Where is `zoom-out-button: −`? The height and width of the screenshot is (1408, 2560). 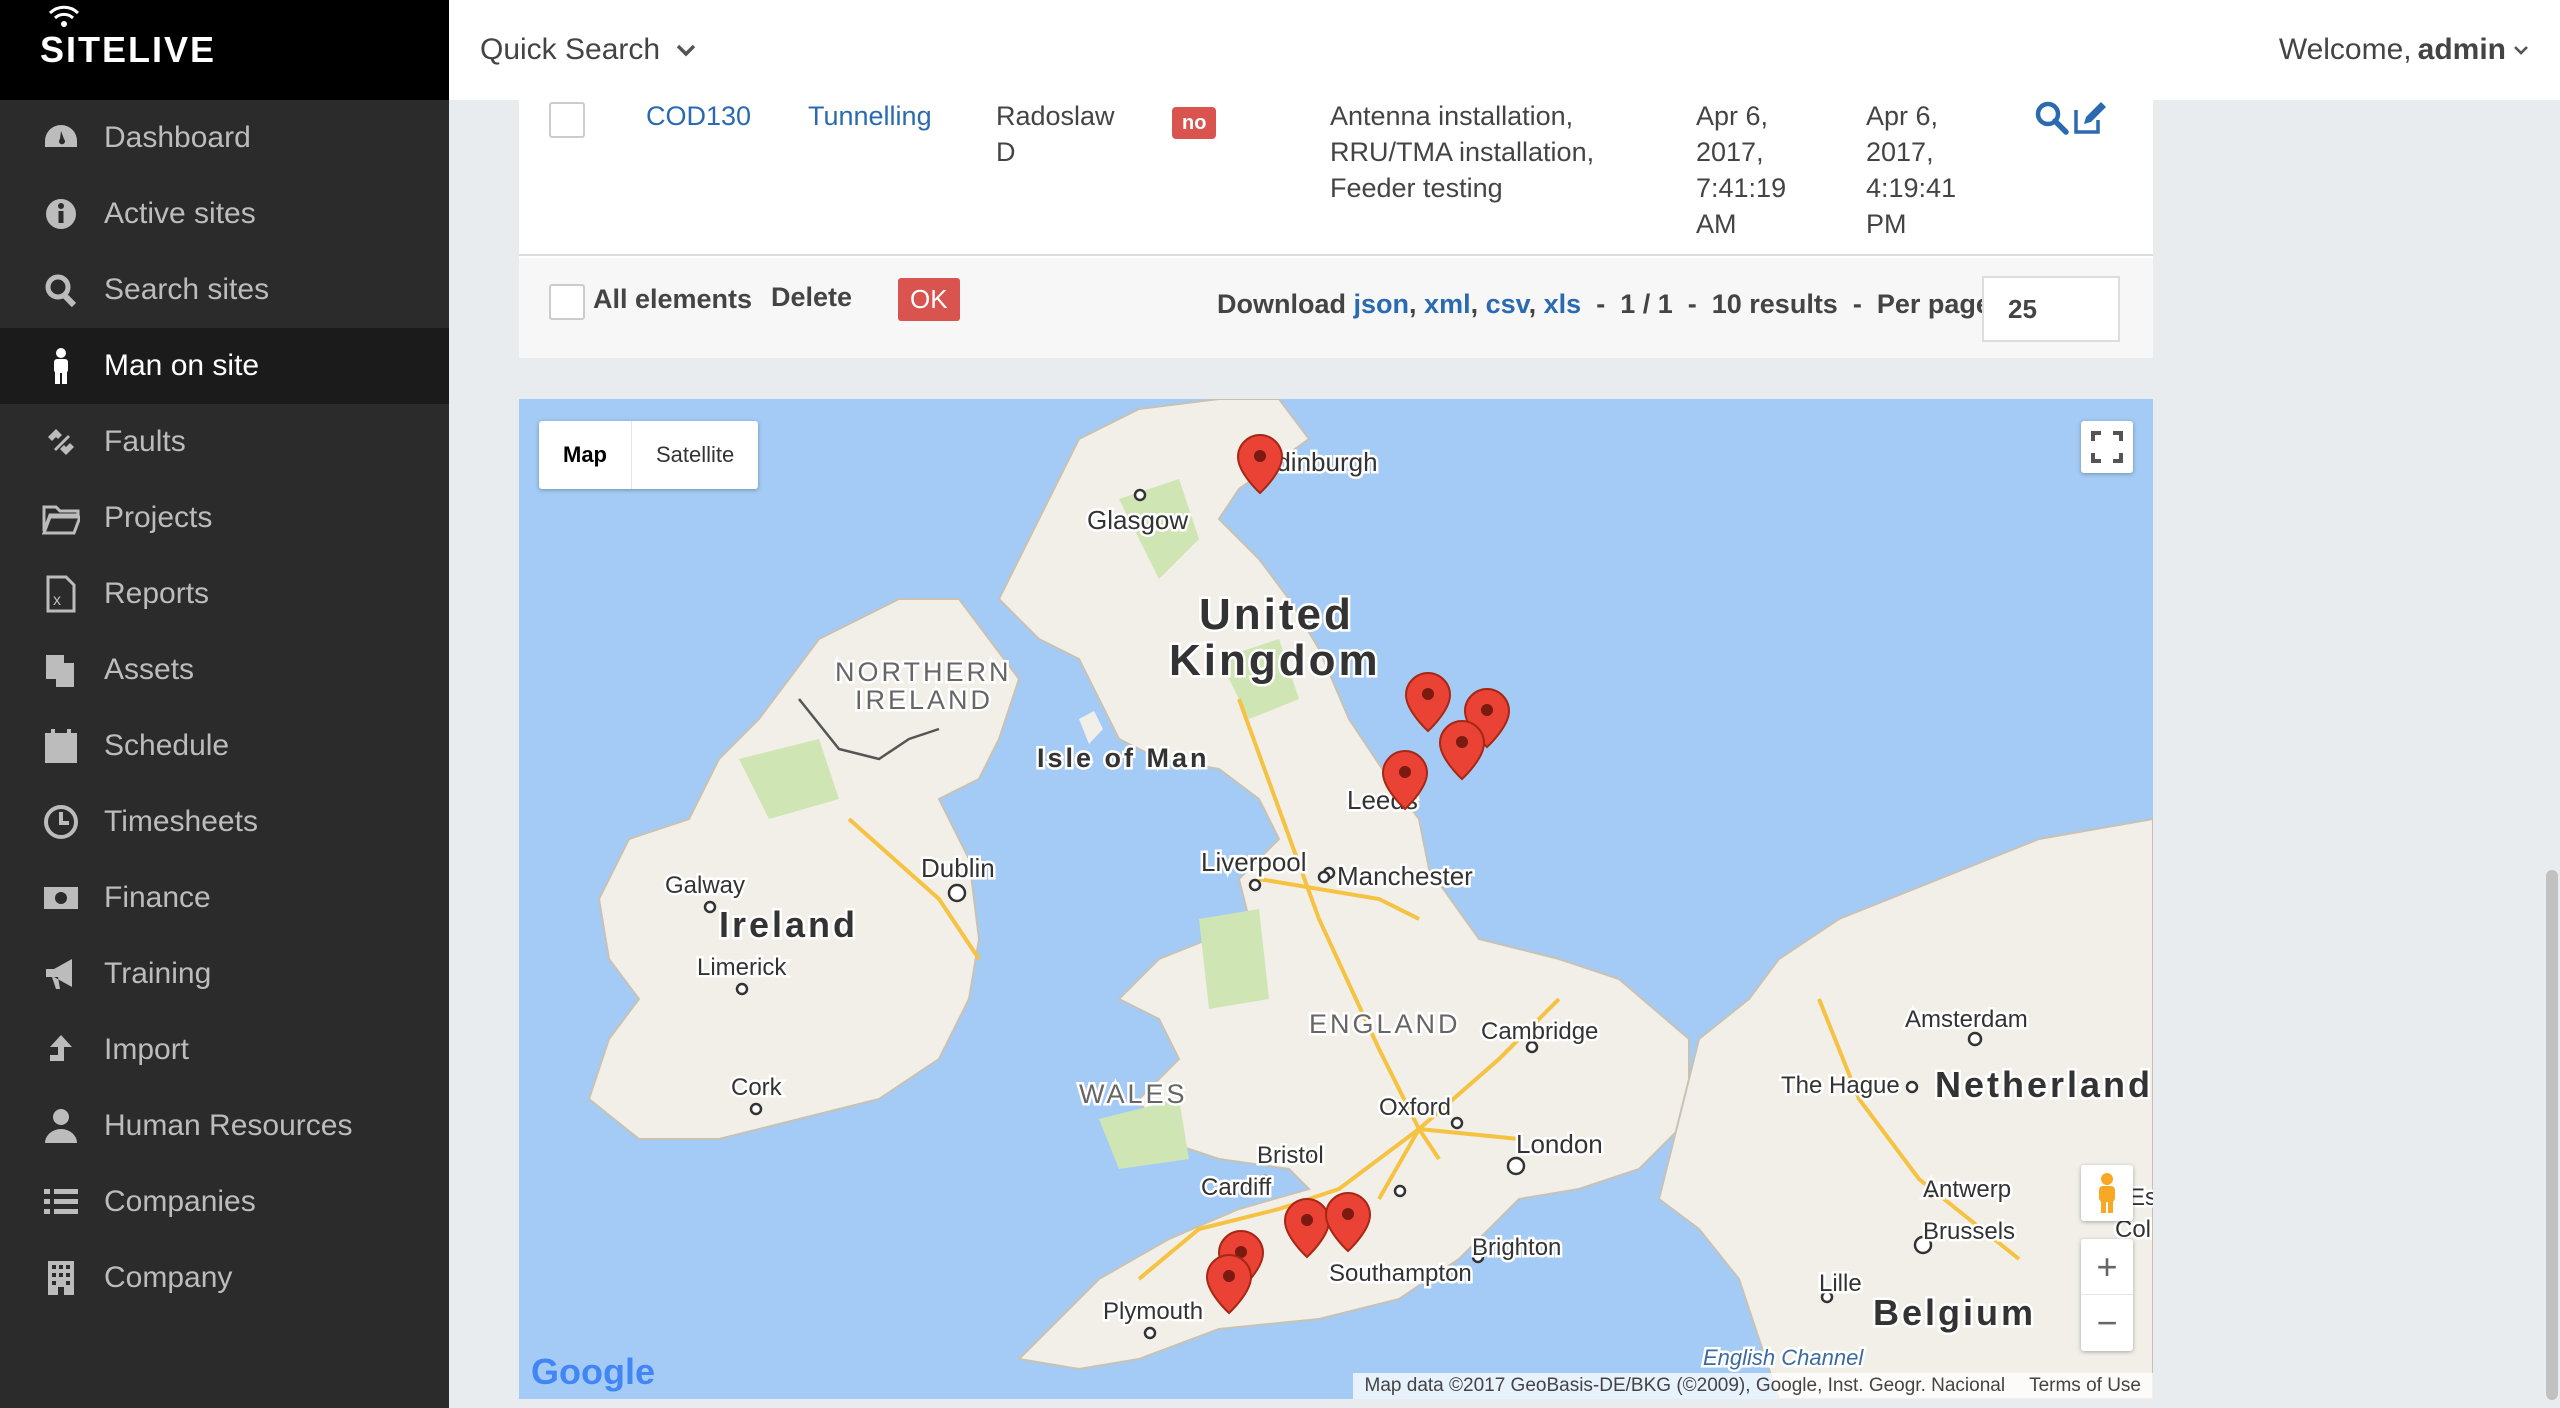 zoom-out-button: − is located at coordinates (2107, 1323).